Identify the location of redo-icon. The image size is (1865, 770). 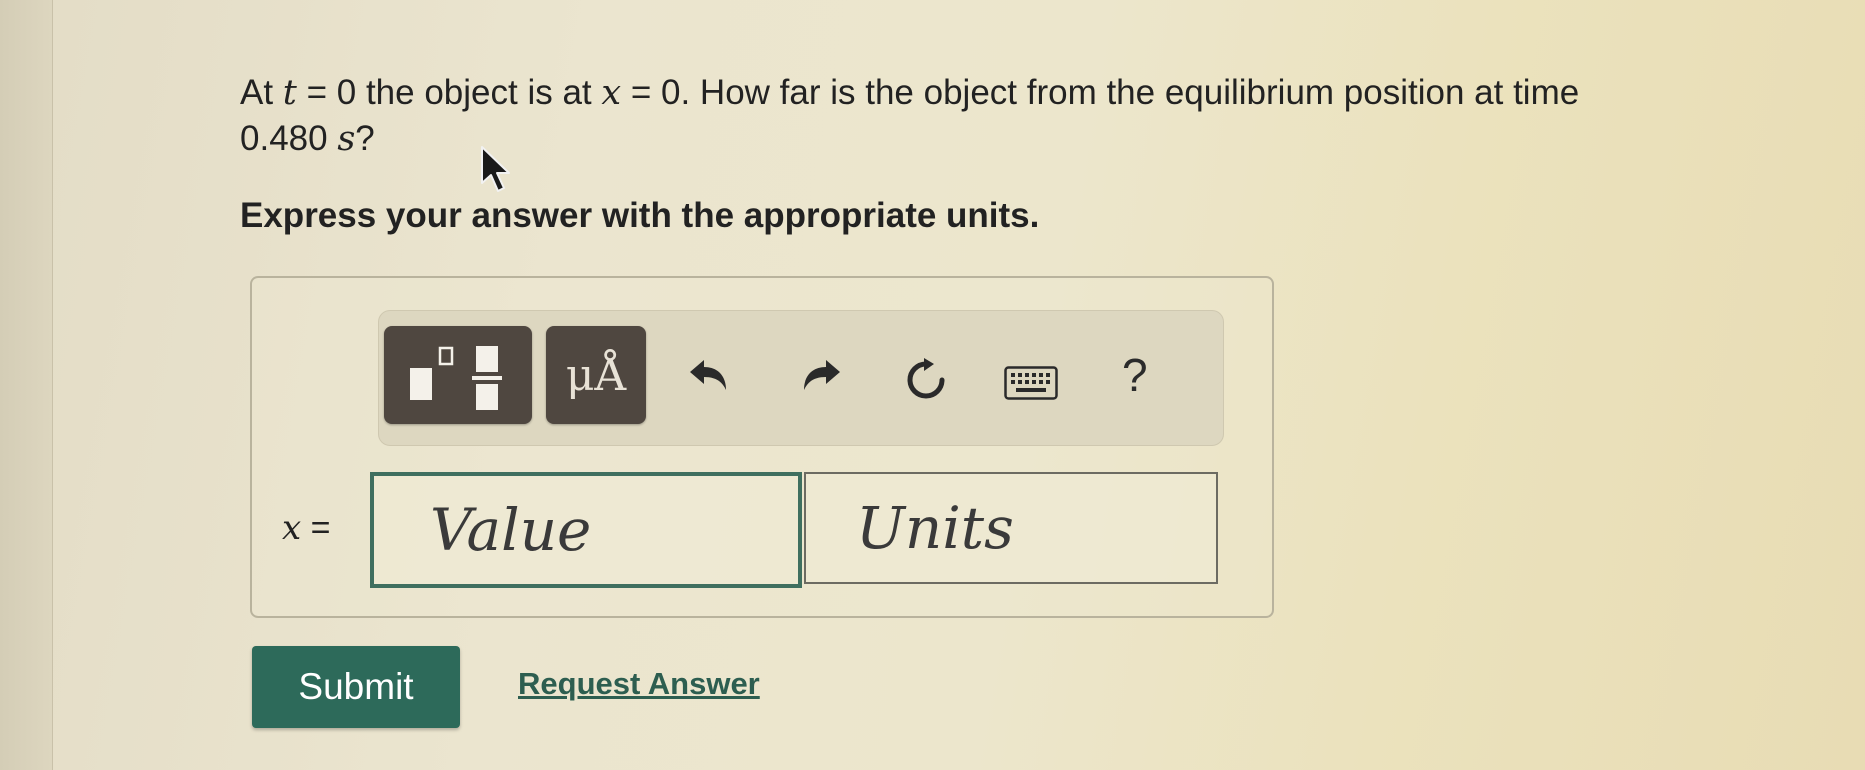
(822, 376).